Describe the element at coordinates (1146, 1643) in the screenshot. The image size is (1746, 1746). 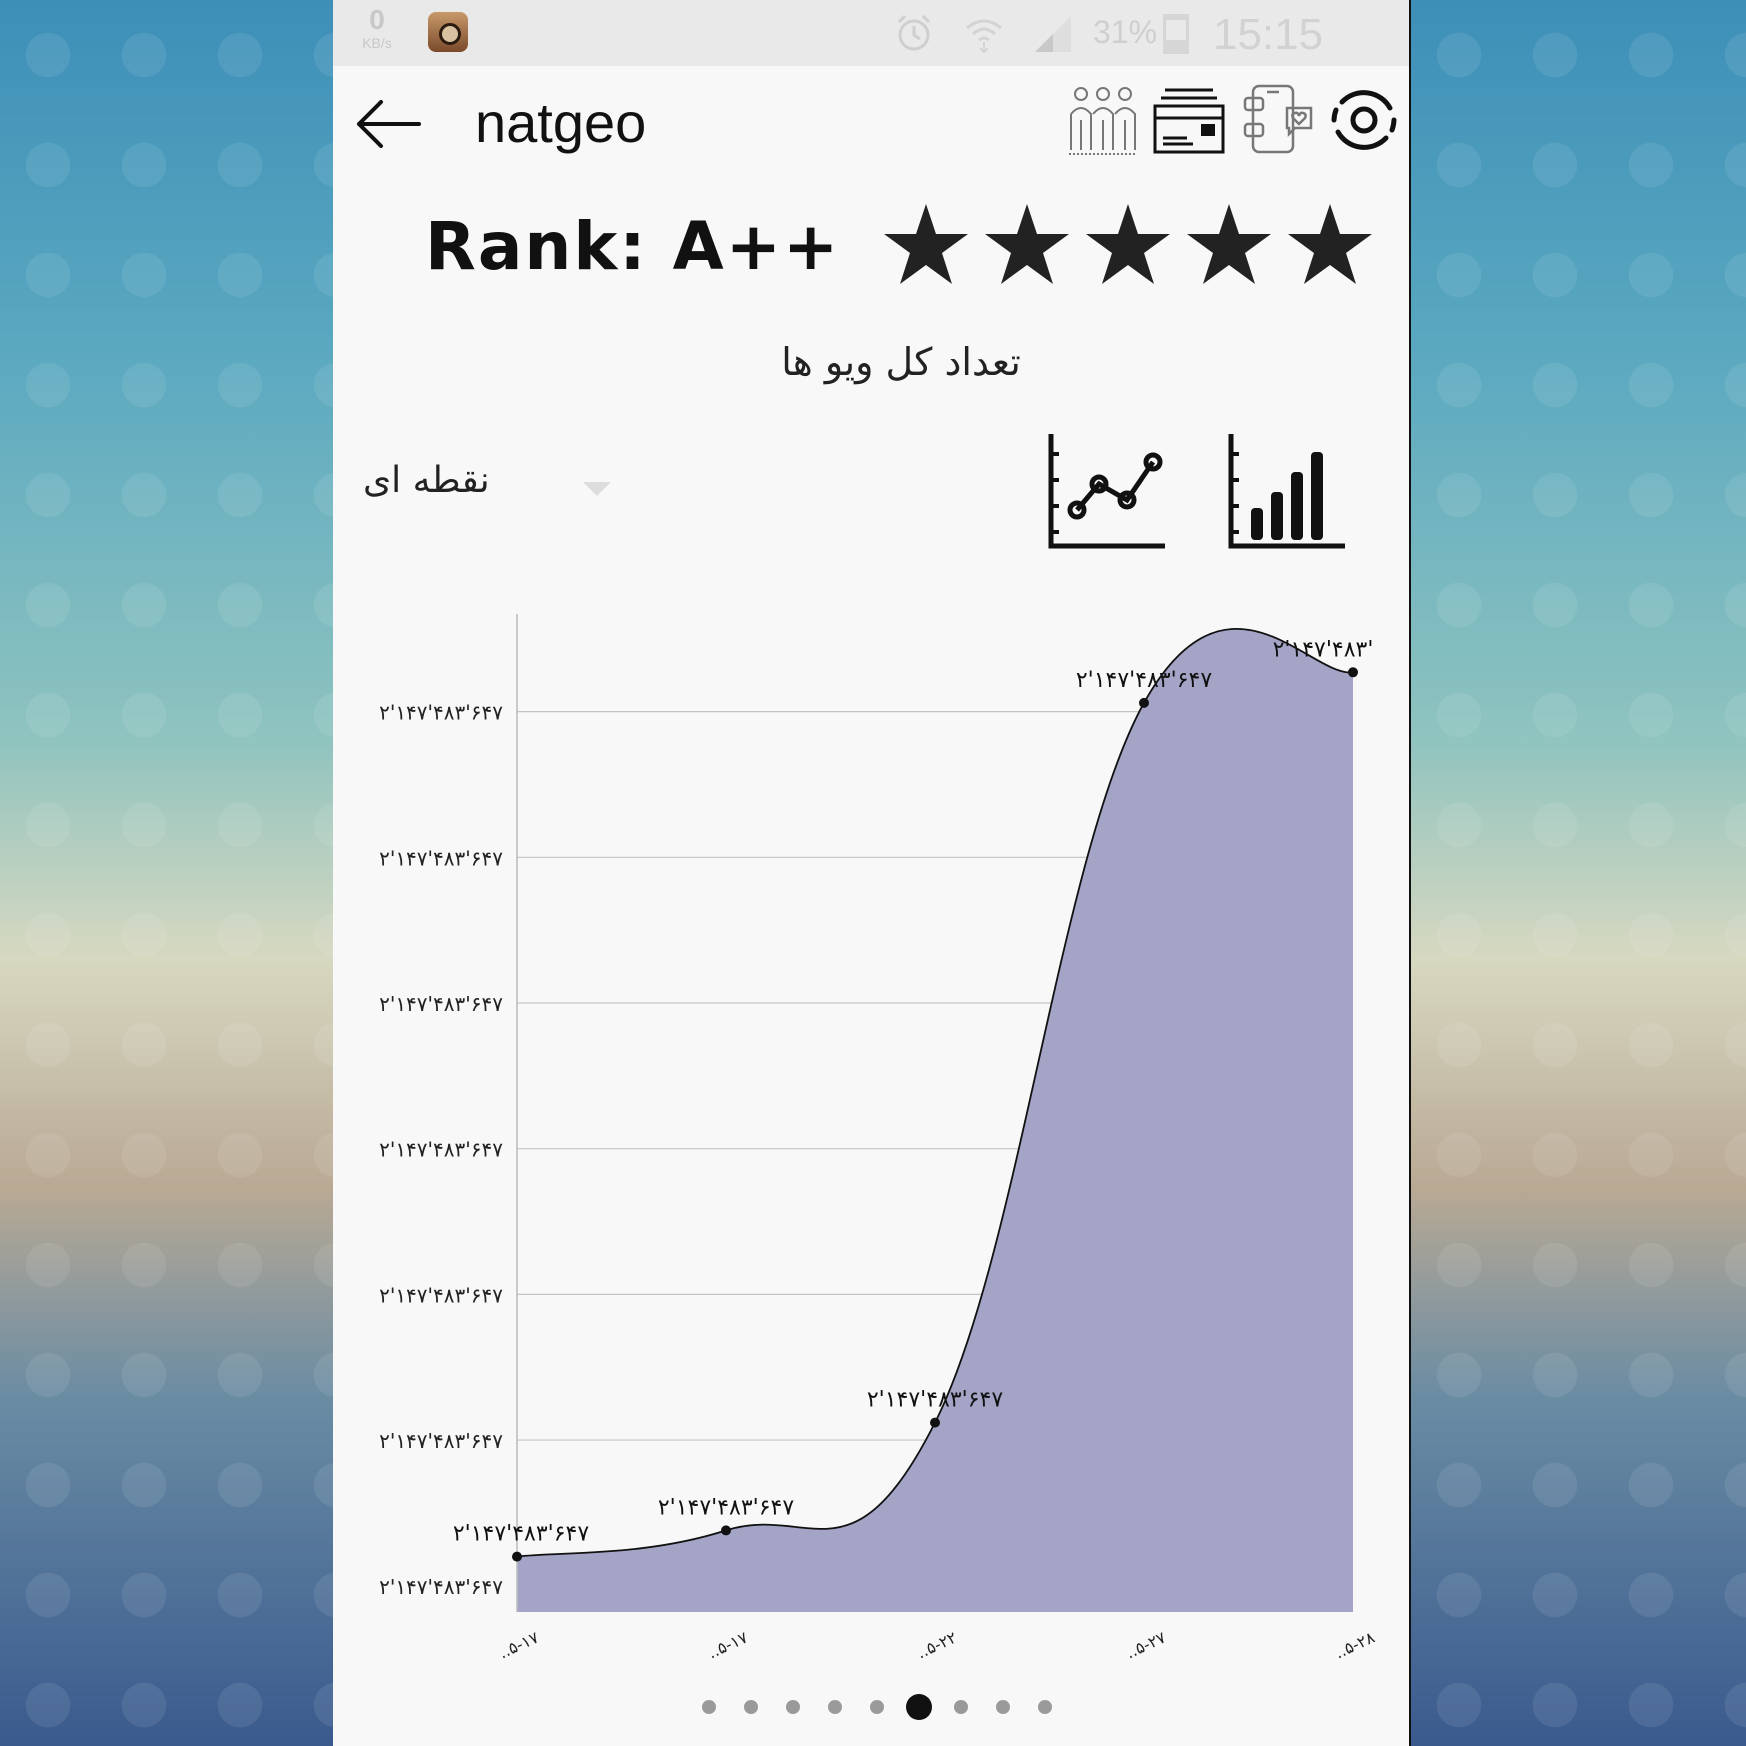
I see `x-tick-label: ..۵-۲۷` at that location.